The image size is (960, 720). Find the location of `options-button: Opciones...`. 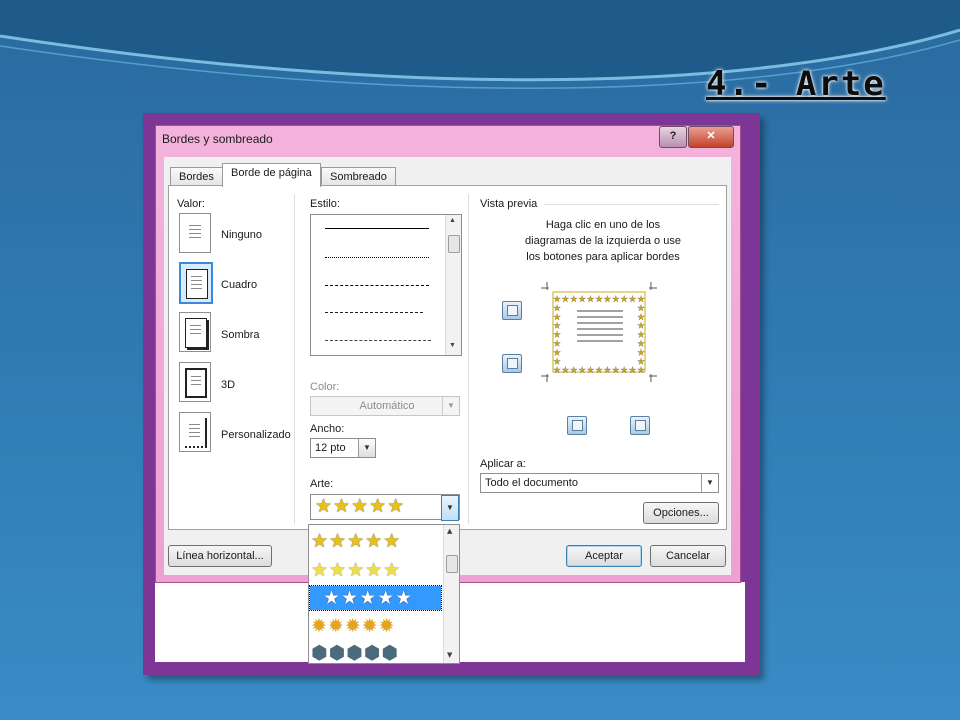

options-button: Opciones... is located at coordinates (681, 513).